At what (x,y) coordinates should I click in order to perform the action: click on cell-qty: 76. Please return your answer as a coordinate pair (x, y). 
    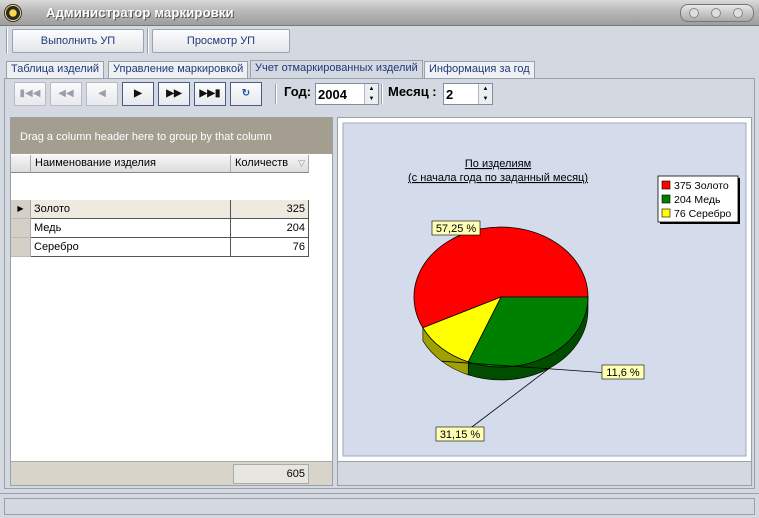
    Looking at the image, I should click on (270, 247).